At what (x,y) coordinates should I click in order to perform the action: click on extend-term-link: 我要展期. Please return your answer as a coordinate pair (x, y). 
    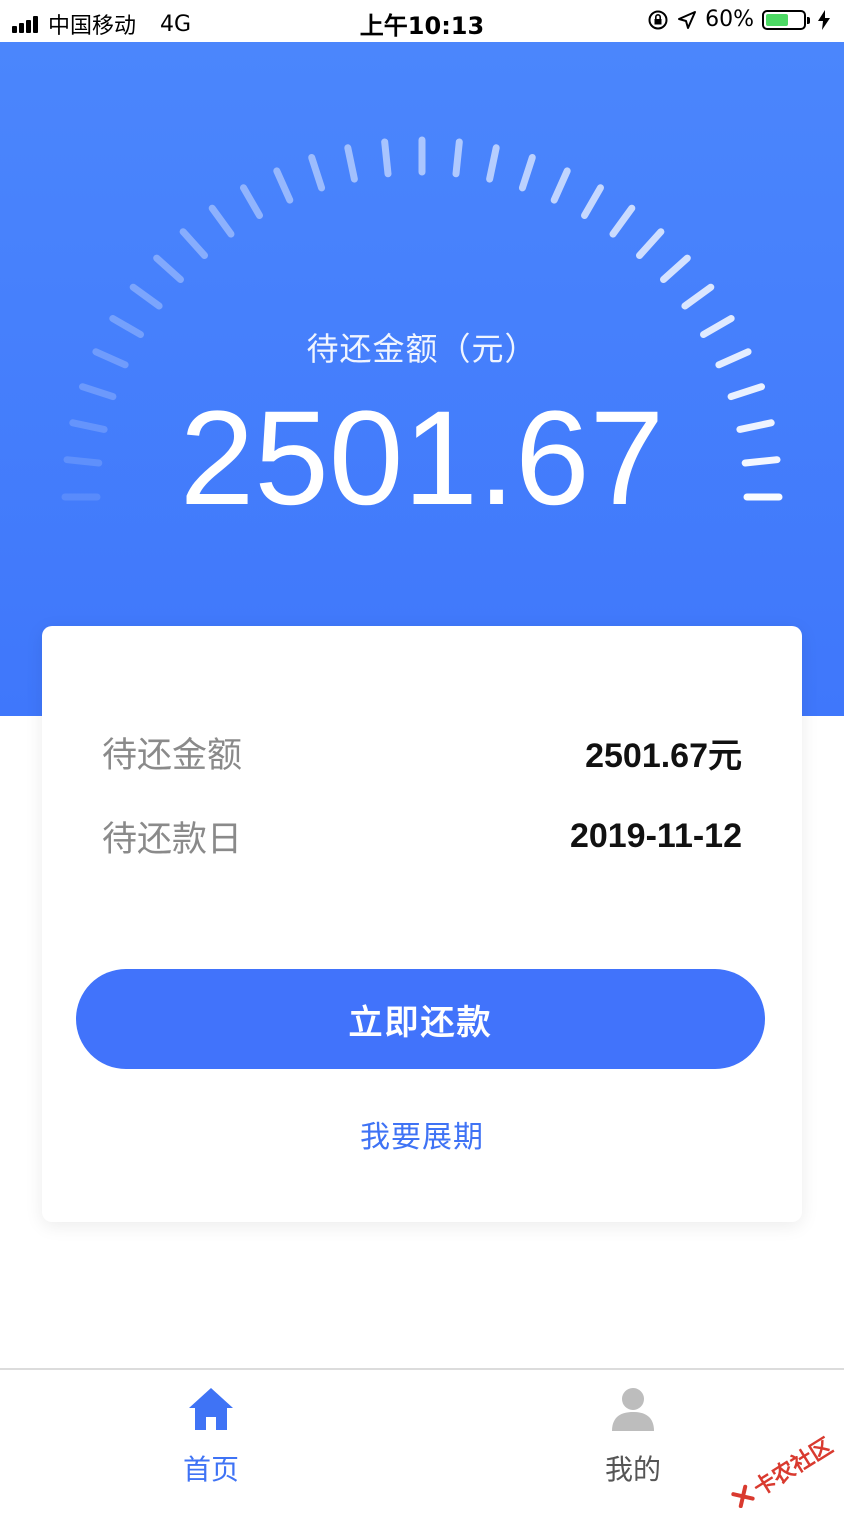
    Looking at the image, I should click on (422, 1134).